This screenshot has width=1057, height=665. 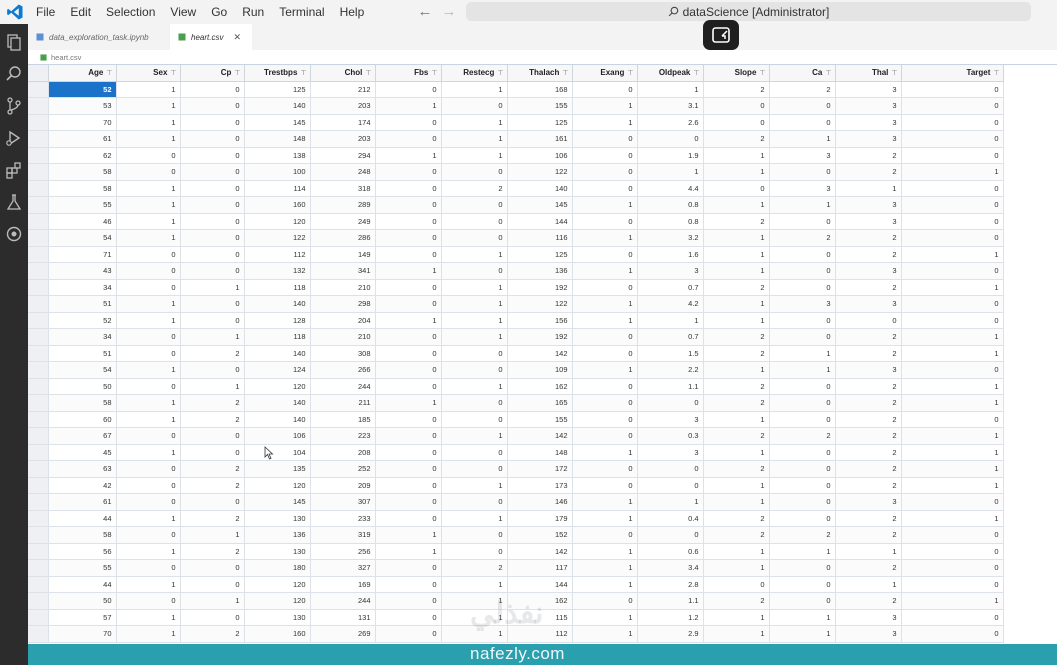 I want to click on table-cell: 55, so click(x=82, y=568).